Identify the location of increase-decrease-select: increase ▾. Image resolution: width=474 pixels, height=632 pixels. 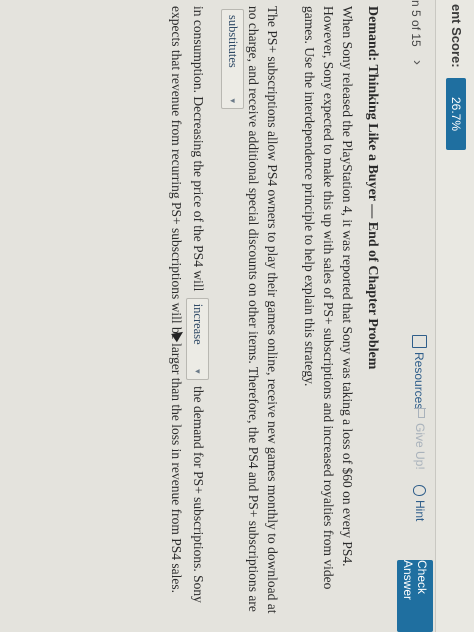
(197, 338).